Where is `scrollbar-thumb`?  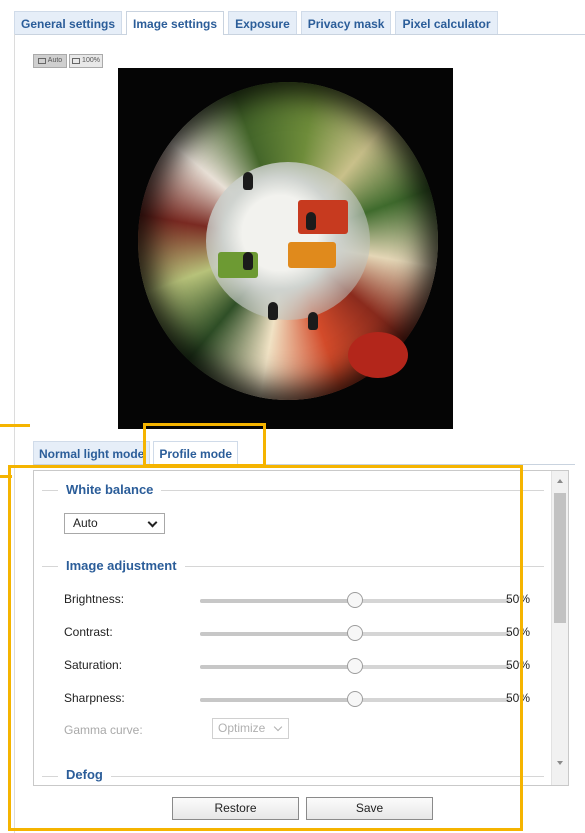 scrollbar-thumb is located at coordinates (560, 558).